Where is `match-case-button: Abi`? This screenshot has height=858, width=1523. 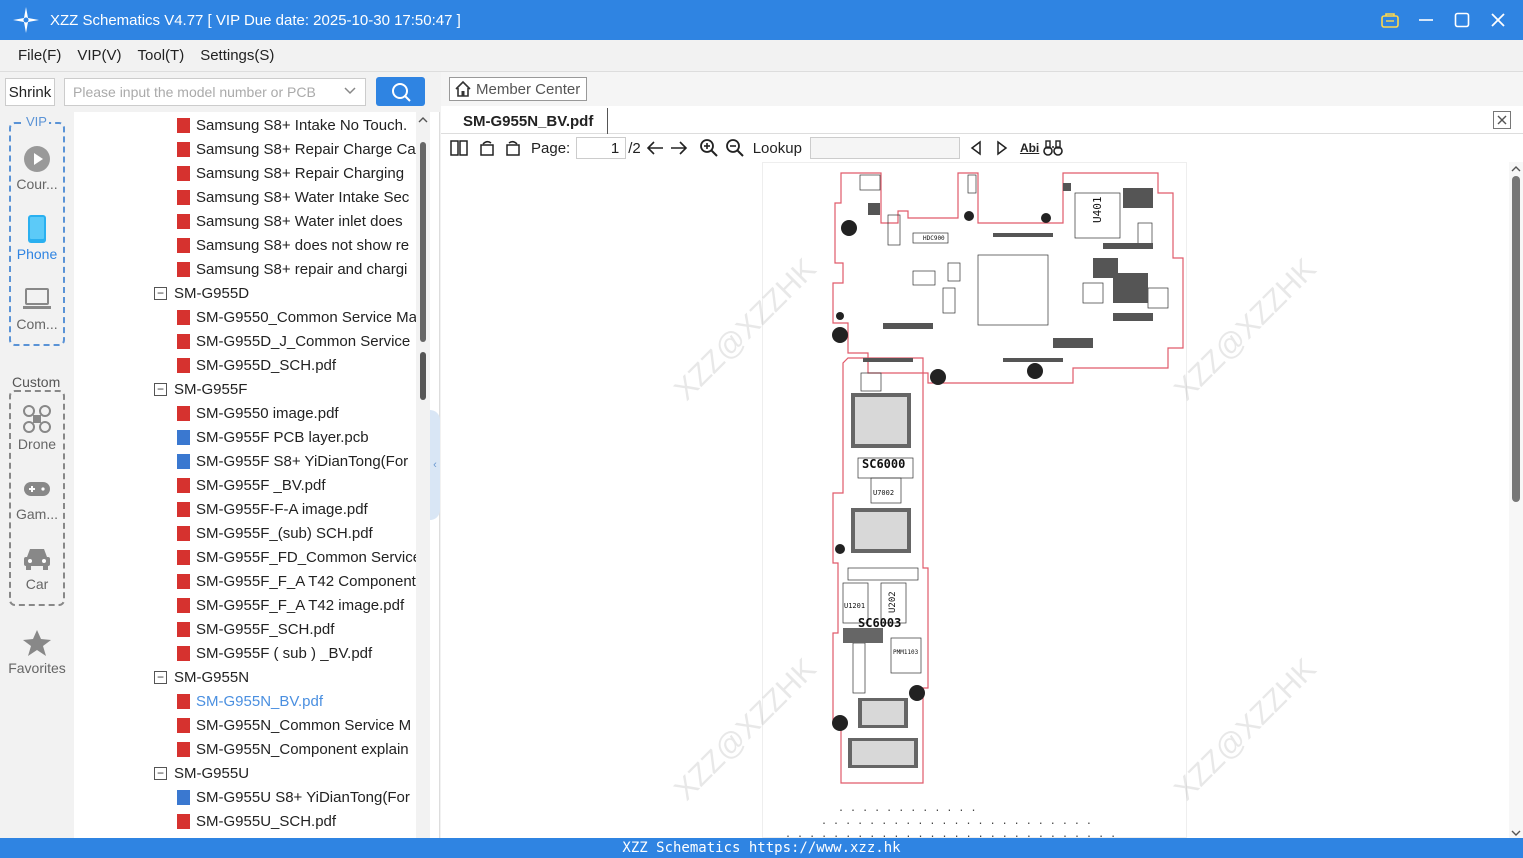 match-case-button: Abi is located at coordinates (1029, 148).